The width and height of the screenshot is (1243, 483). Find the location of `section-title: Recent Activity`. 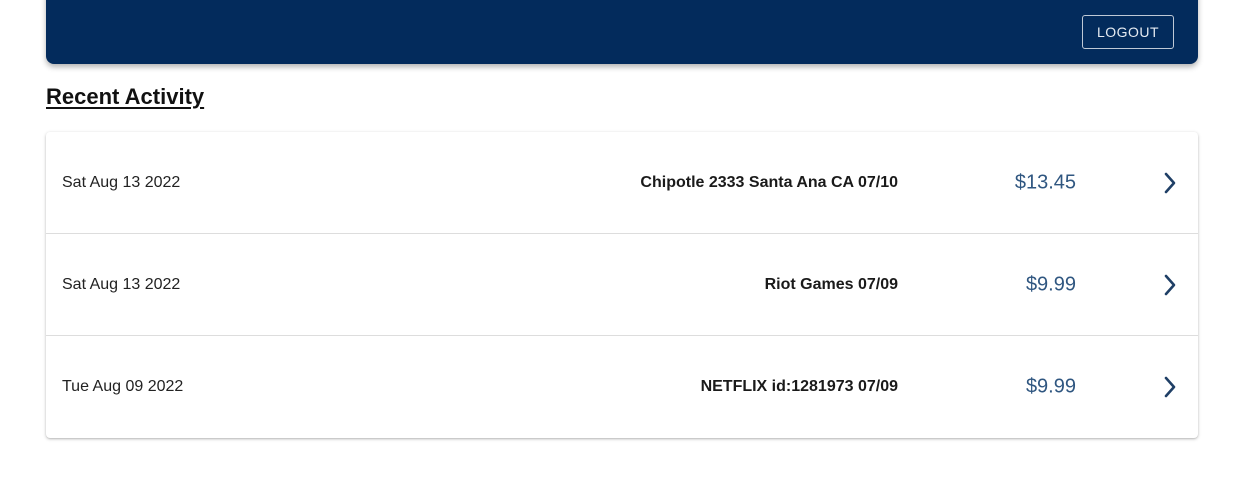

section-title: Recent Activity is located at coordinates (125, 96).